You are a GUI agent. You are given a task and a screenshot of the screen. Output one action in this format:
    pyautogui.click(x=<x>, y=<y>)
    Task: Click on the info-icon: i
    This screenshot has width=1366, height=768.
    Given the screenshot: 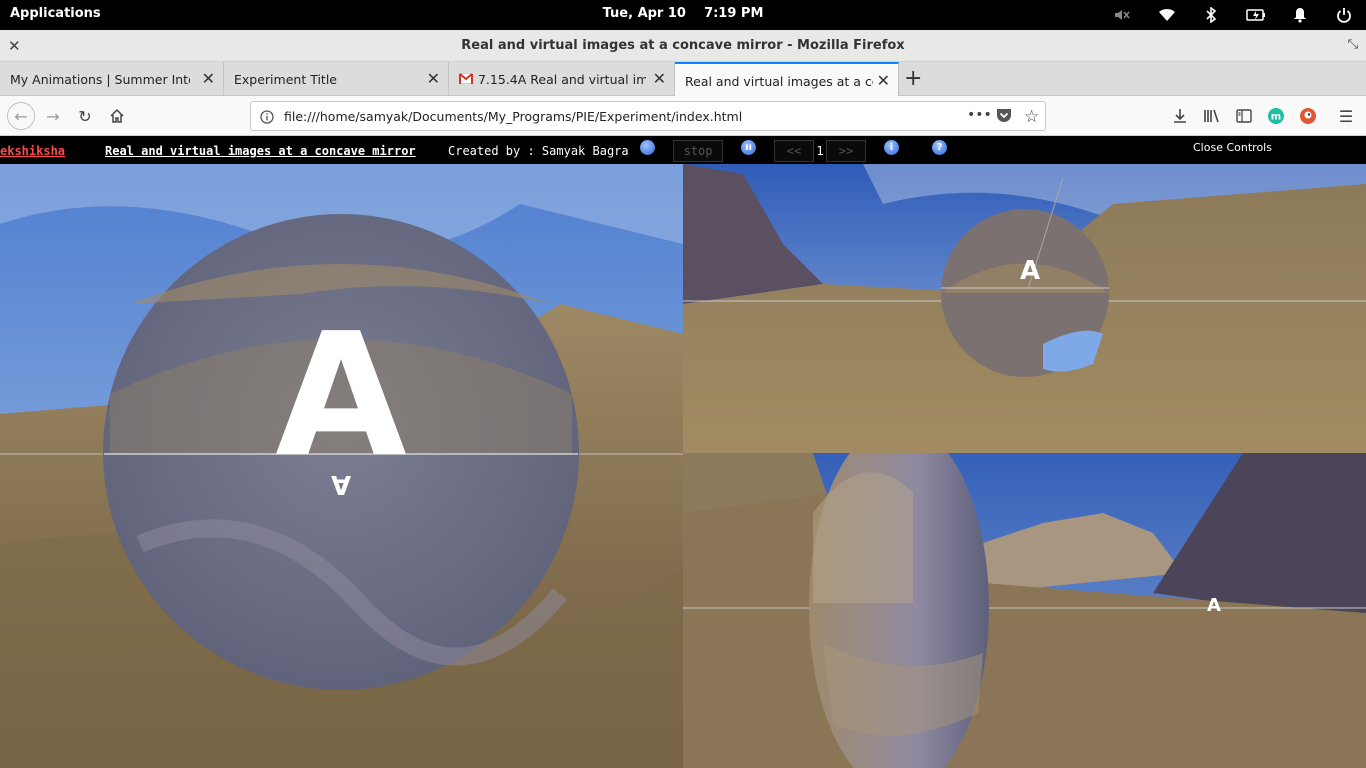 What is the action you would take?
    pyautogui.click(x=891, y=147)
    